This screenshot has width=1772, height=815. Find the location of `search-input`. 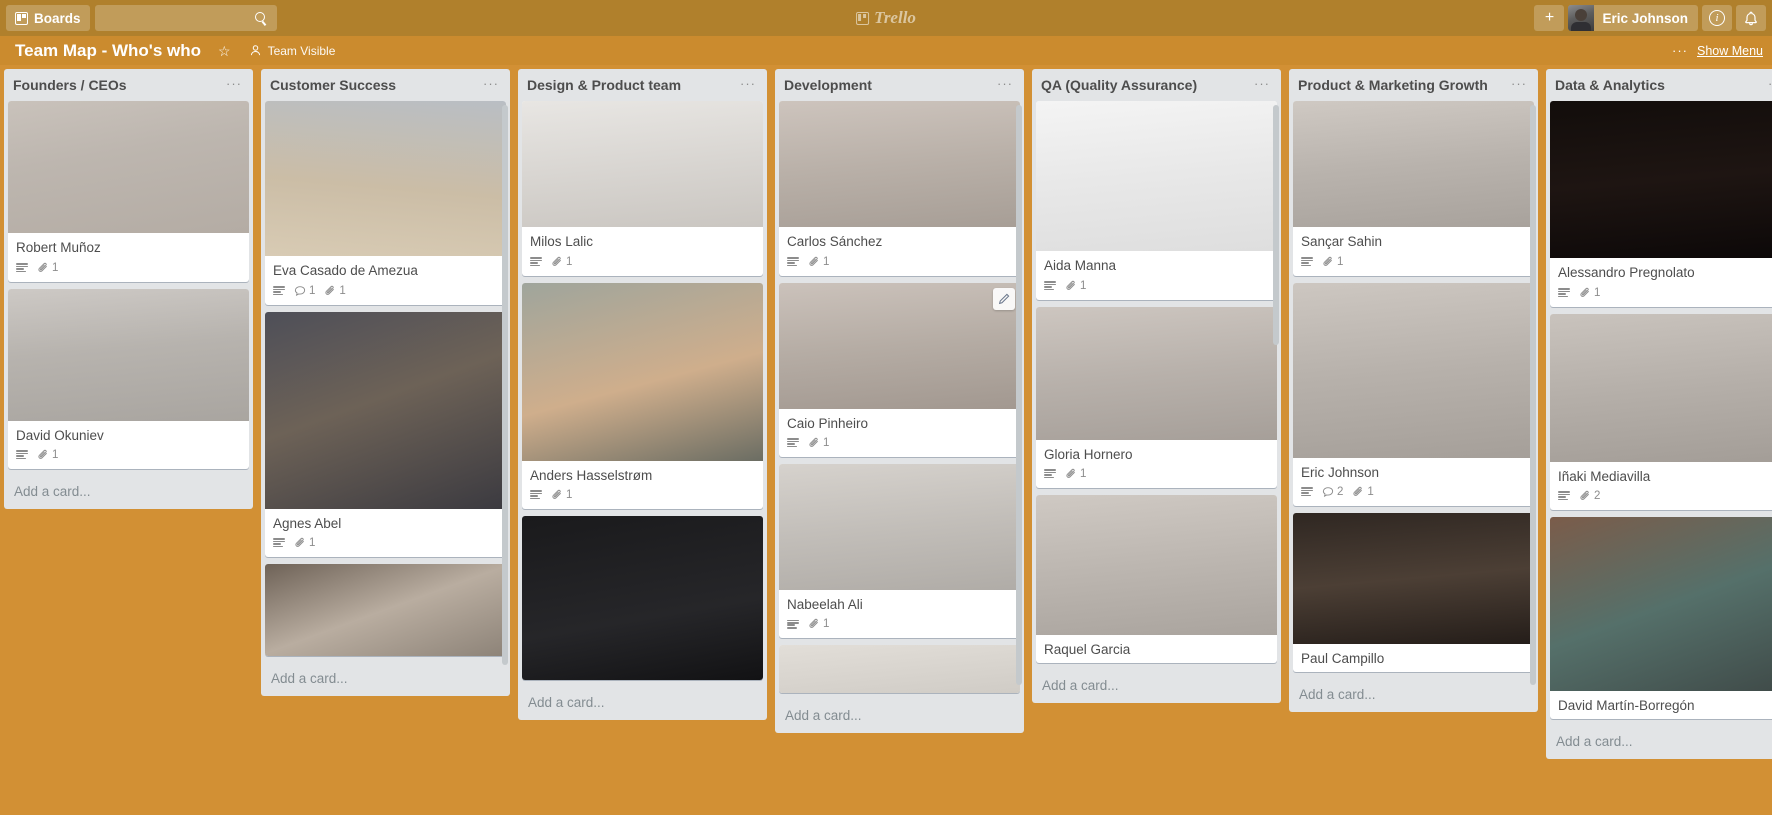

search-input is located at coordinates (185, 18).